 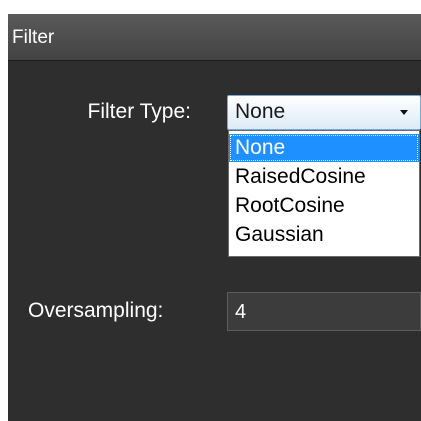 I want to click on filter-type-label: Filter Type:, so click(x=139, y=111).